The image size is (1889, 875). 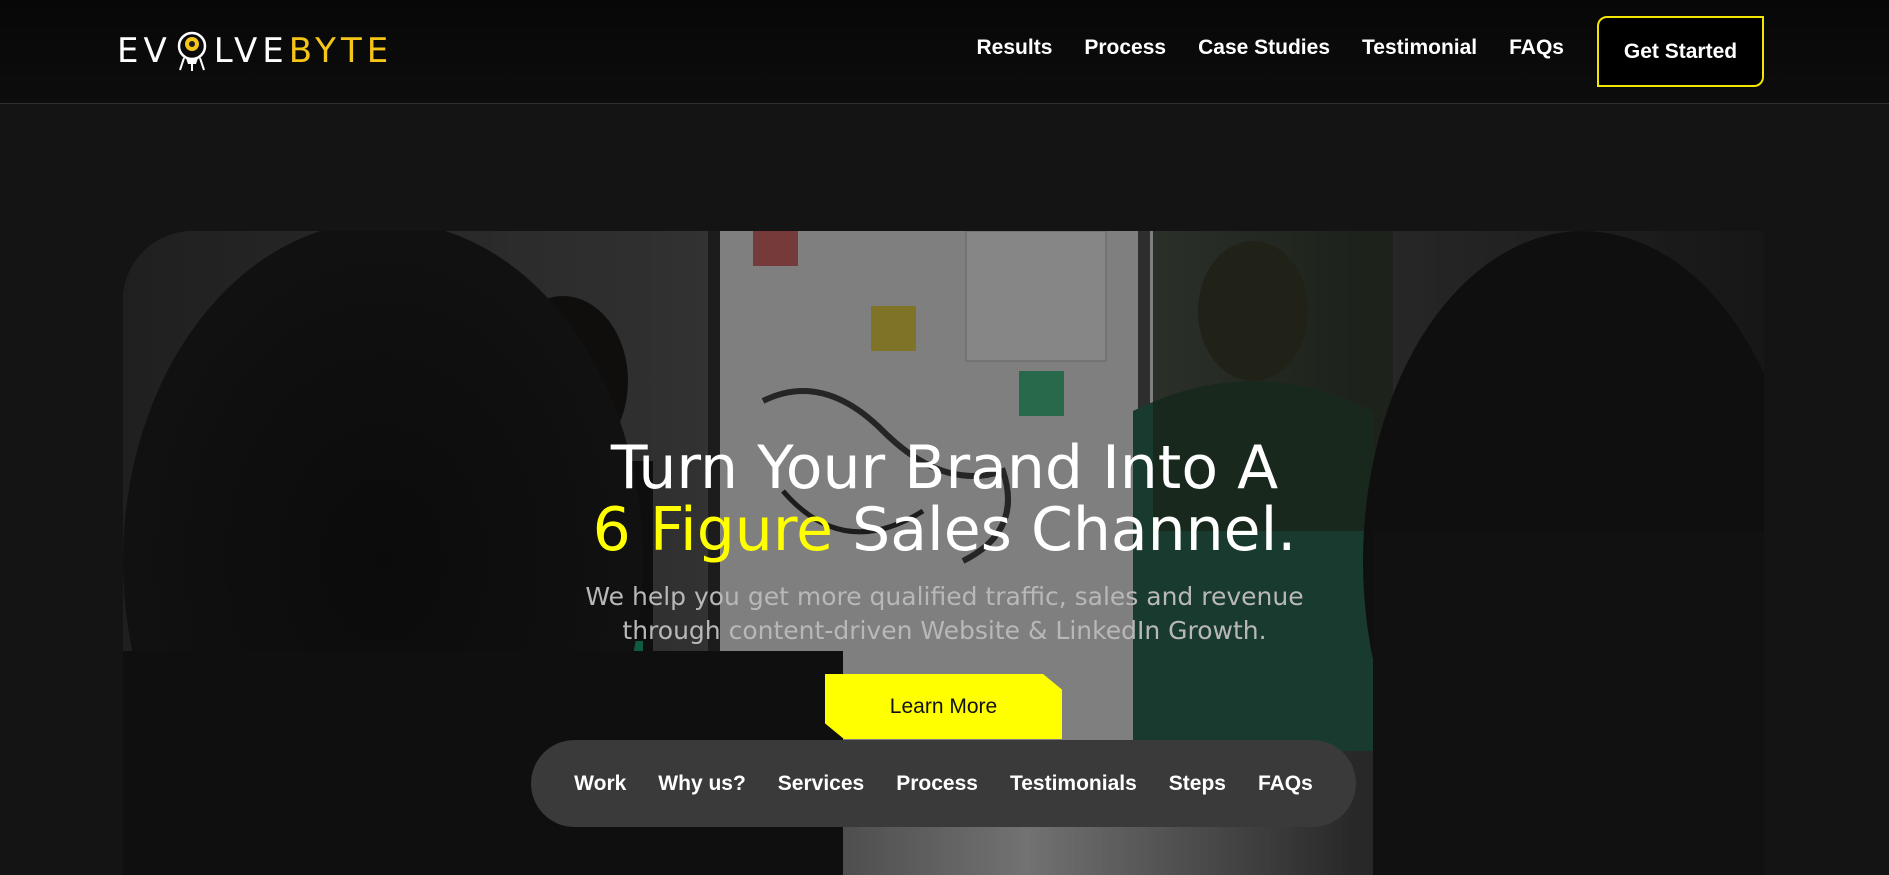 What do you see at coordinates (144, 51) in the screenshot?
I see `logo-text-left: EV` at bounding box center [144, 51].